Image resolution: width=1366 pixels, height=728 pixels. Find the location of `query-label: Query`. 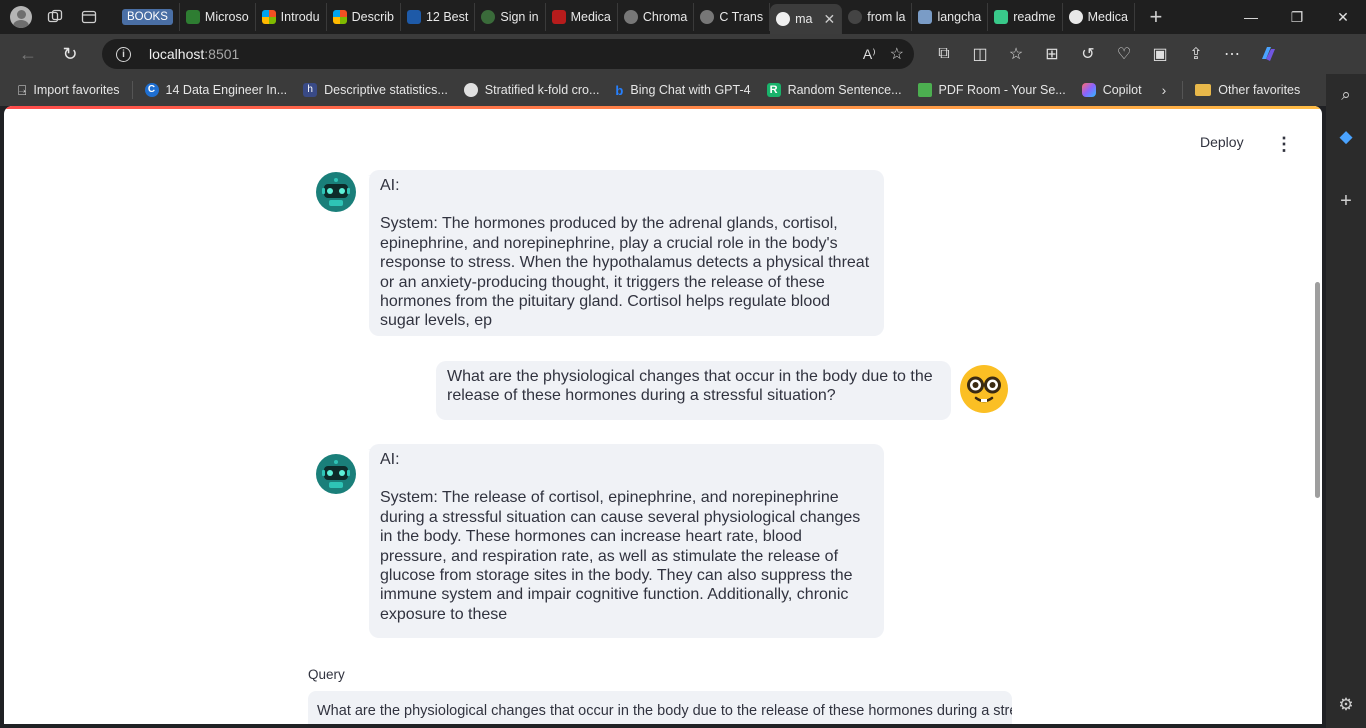

query-label: Query is located at coordinates (326, 674).